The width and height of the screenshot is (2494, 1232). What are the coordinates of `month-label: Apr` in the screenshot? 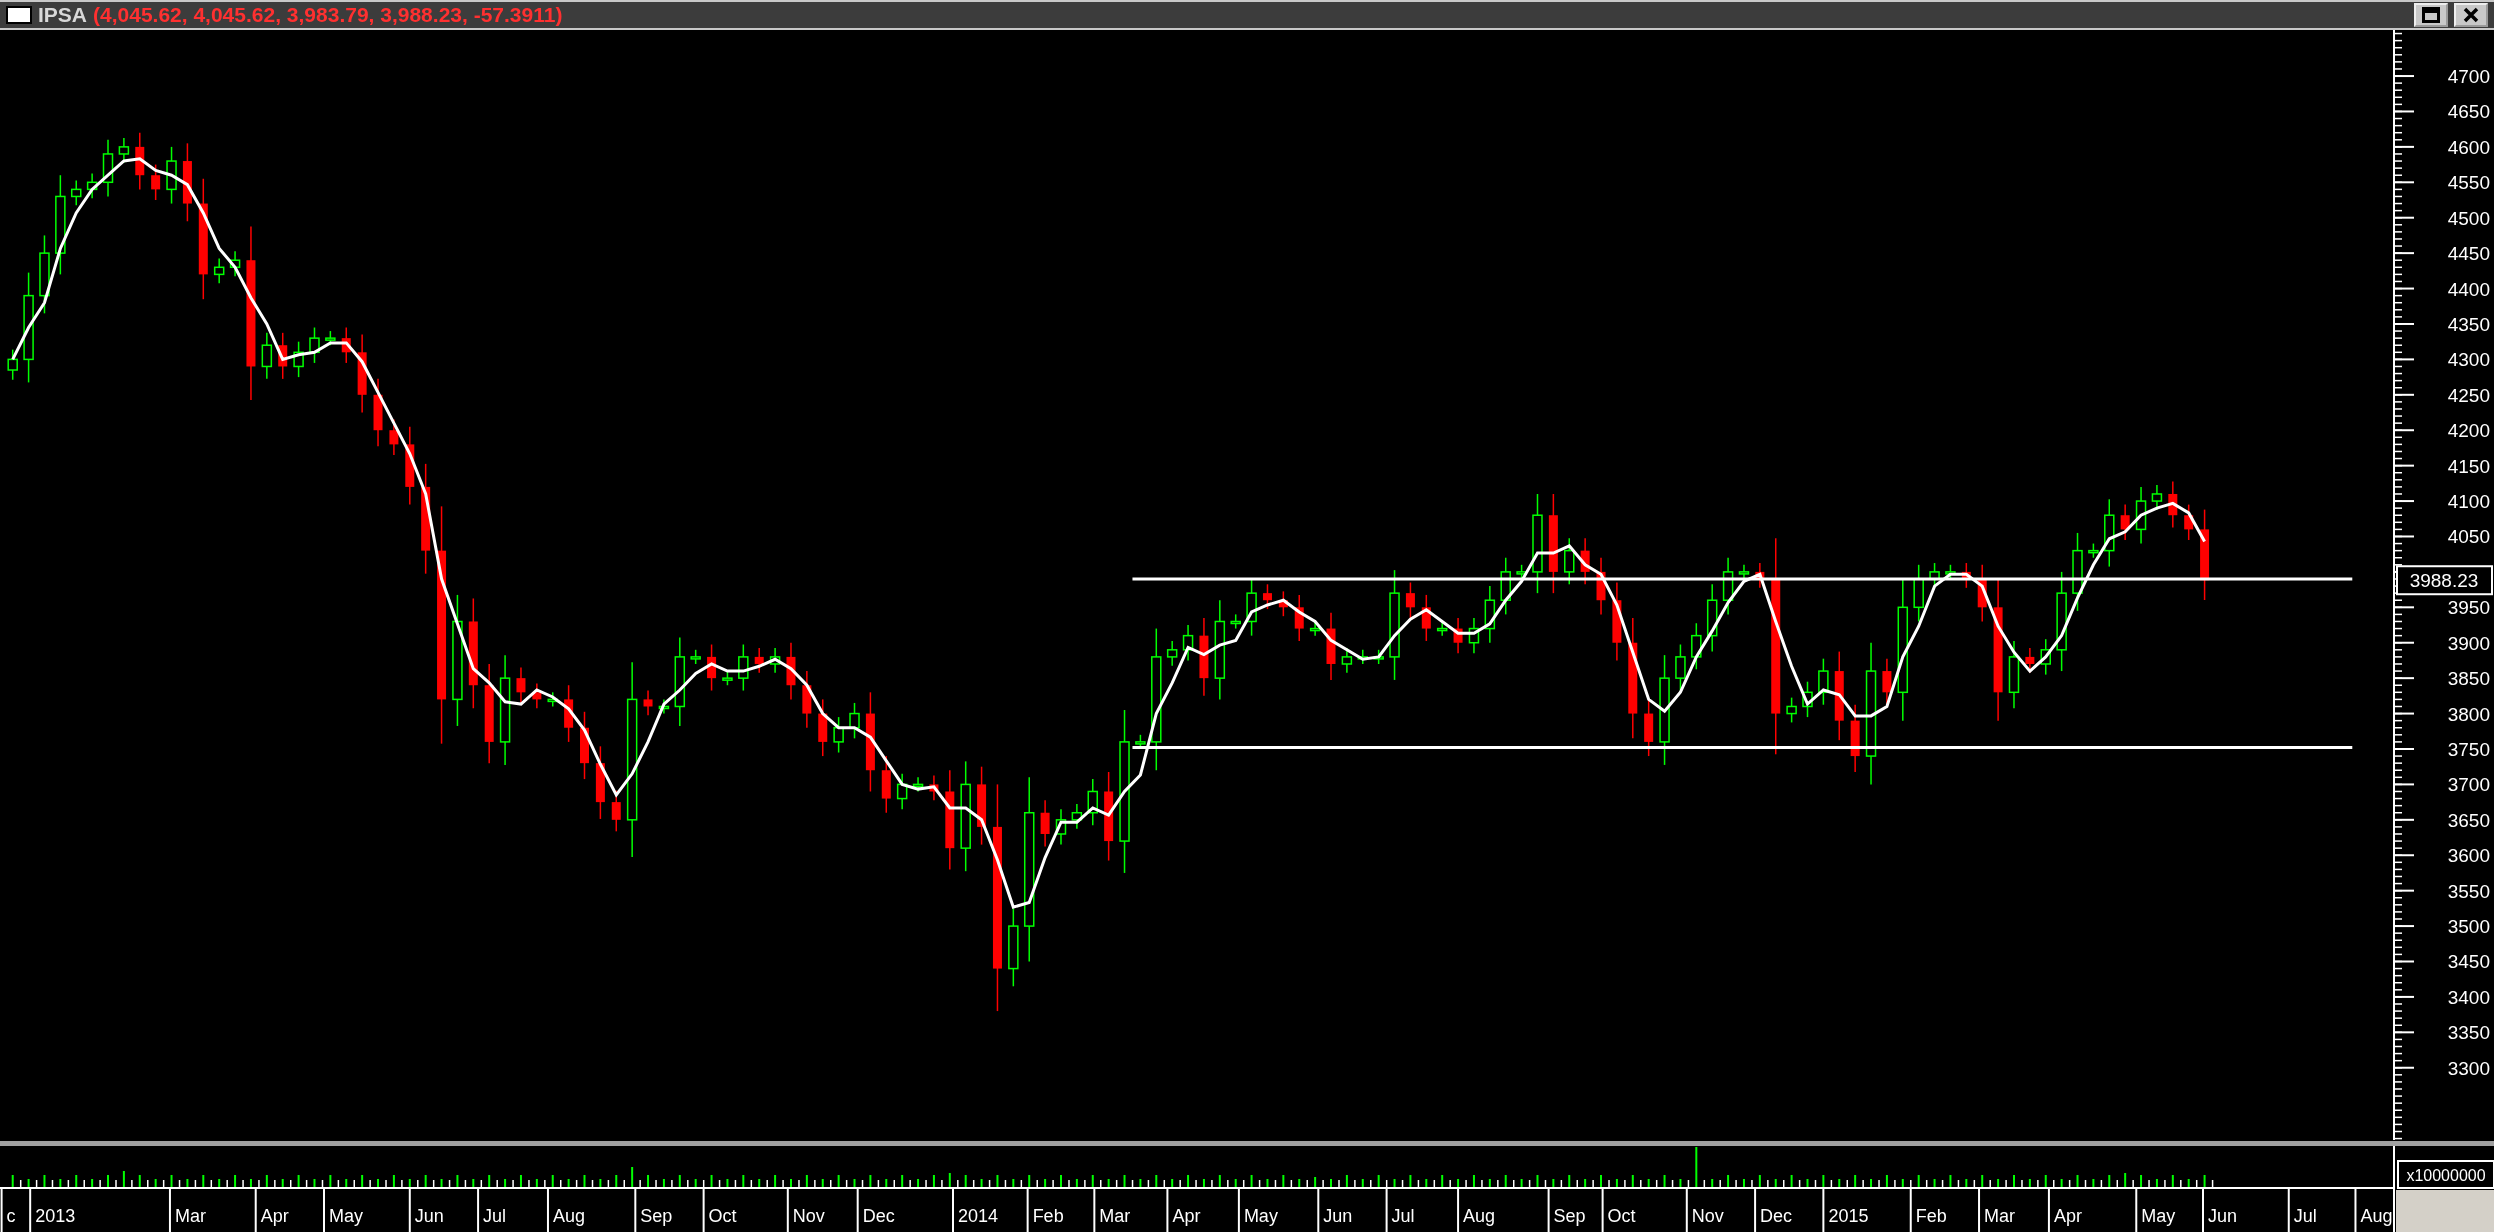 It's located at (1186, 1216).